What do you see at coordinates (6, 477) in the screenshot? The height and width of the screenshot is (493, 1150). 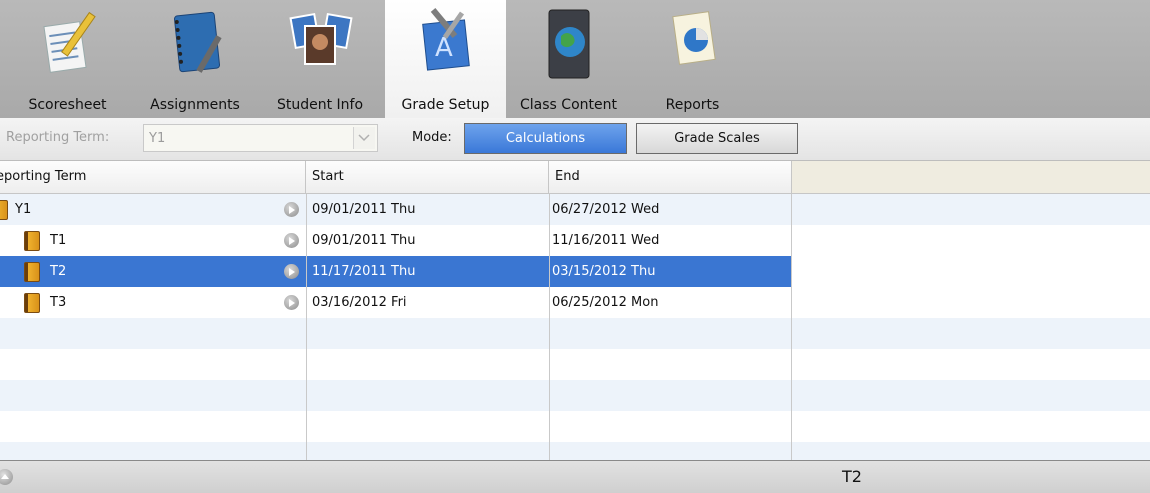 I see `collapse-up-icon` at bounding box center [6, 477].